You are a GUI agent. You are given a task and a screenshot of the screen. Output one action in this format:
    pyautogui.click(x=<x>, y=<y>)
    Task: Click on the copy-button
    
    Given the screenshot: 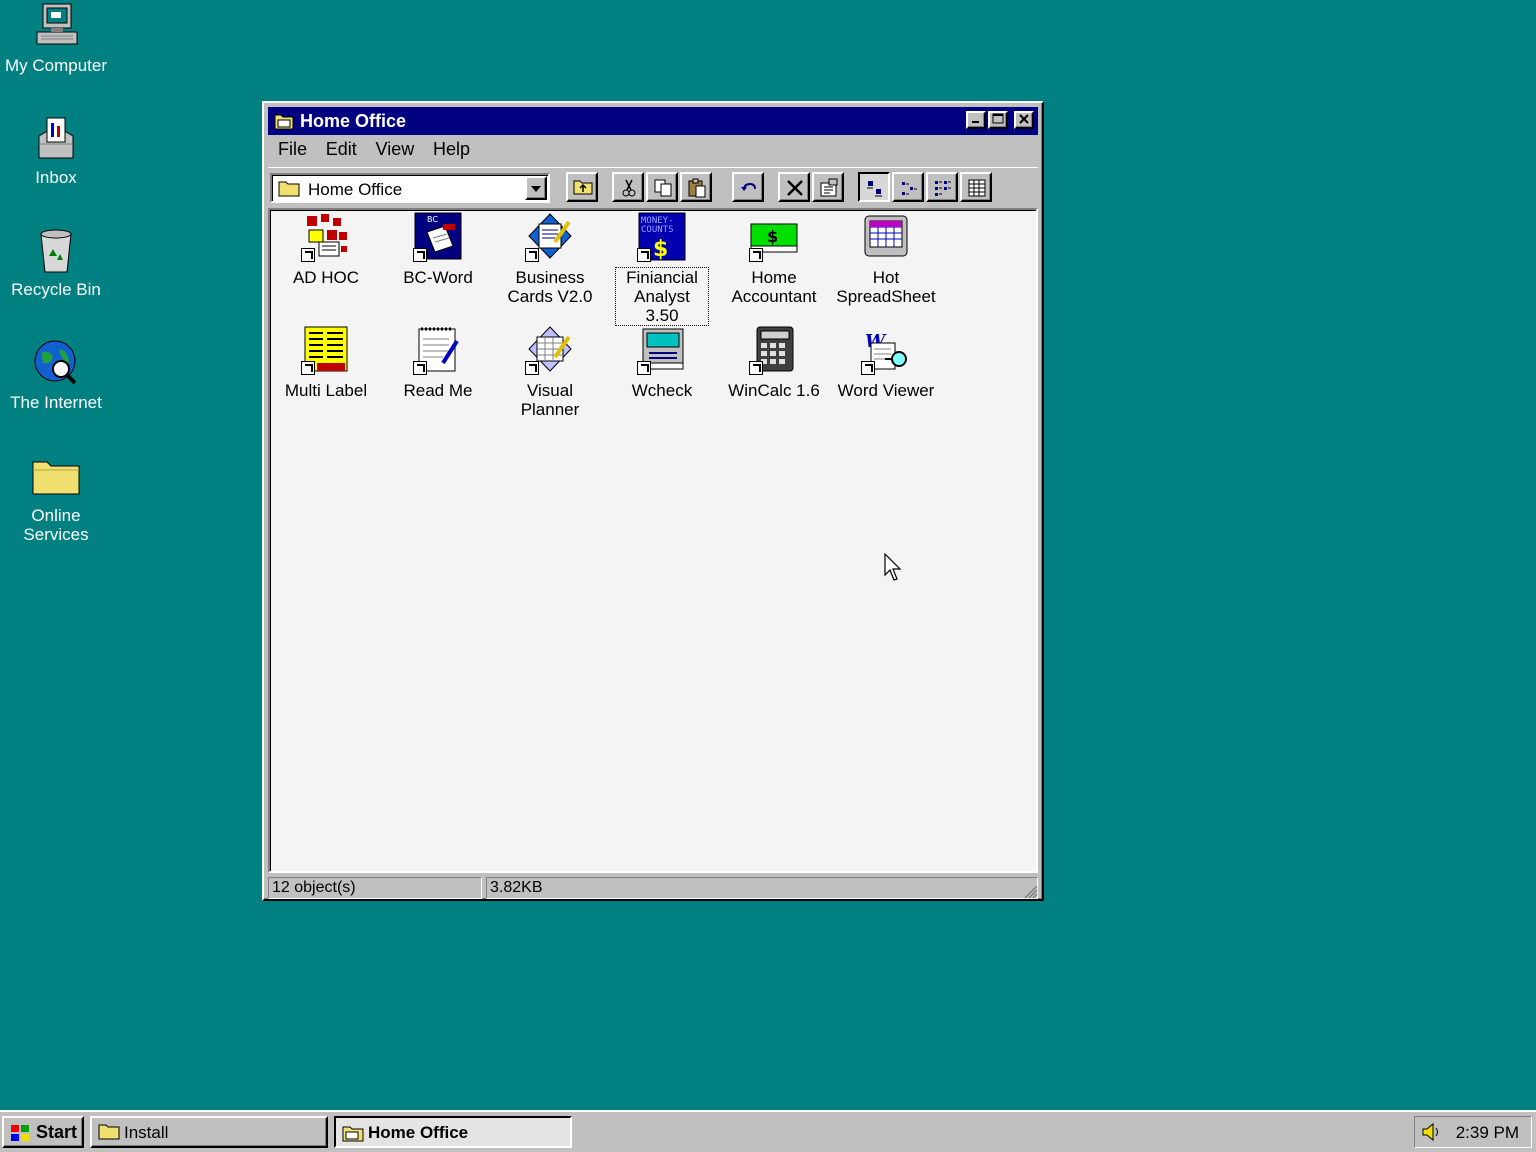 What is the action you would take?
    pyautogui.click(x=662, y=187)
    